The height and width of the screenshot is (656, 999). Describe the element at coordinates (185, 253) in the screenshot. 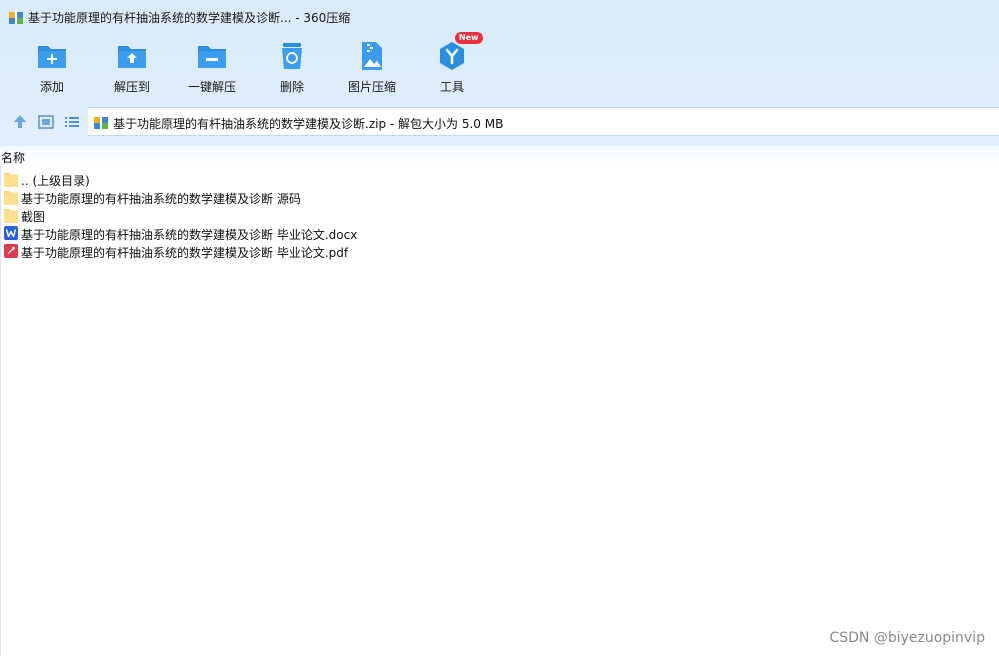

I see `file-name: 基于功能原理的有杆抽油系统的数学建模及诊断 毕业论文.pdf` at that location.